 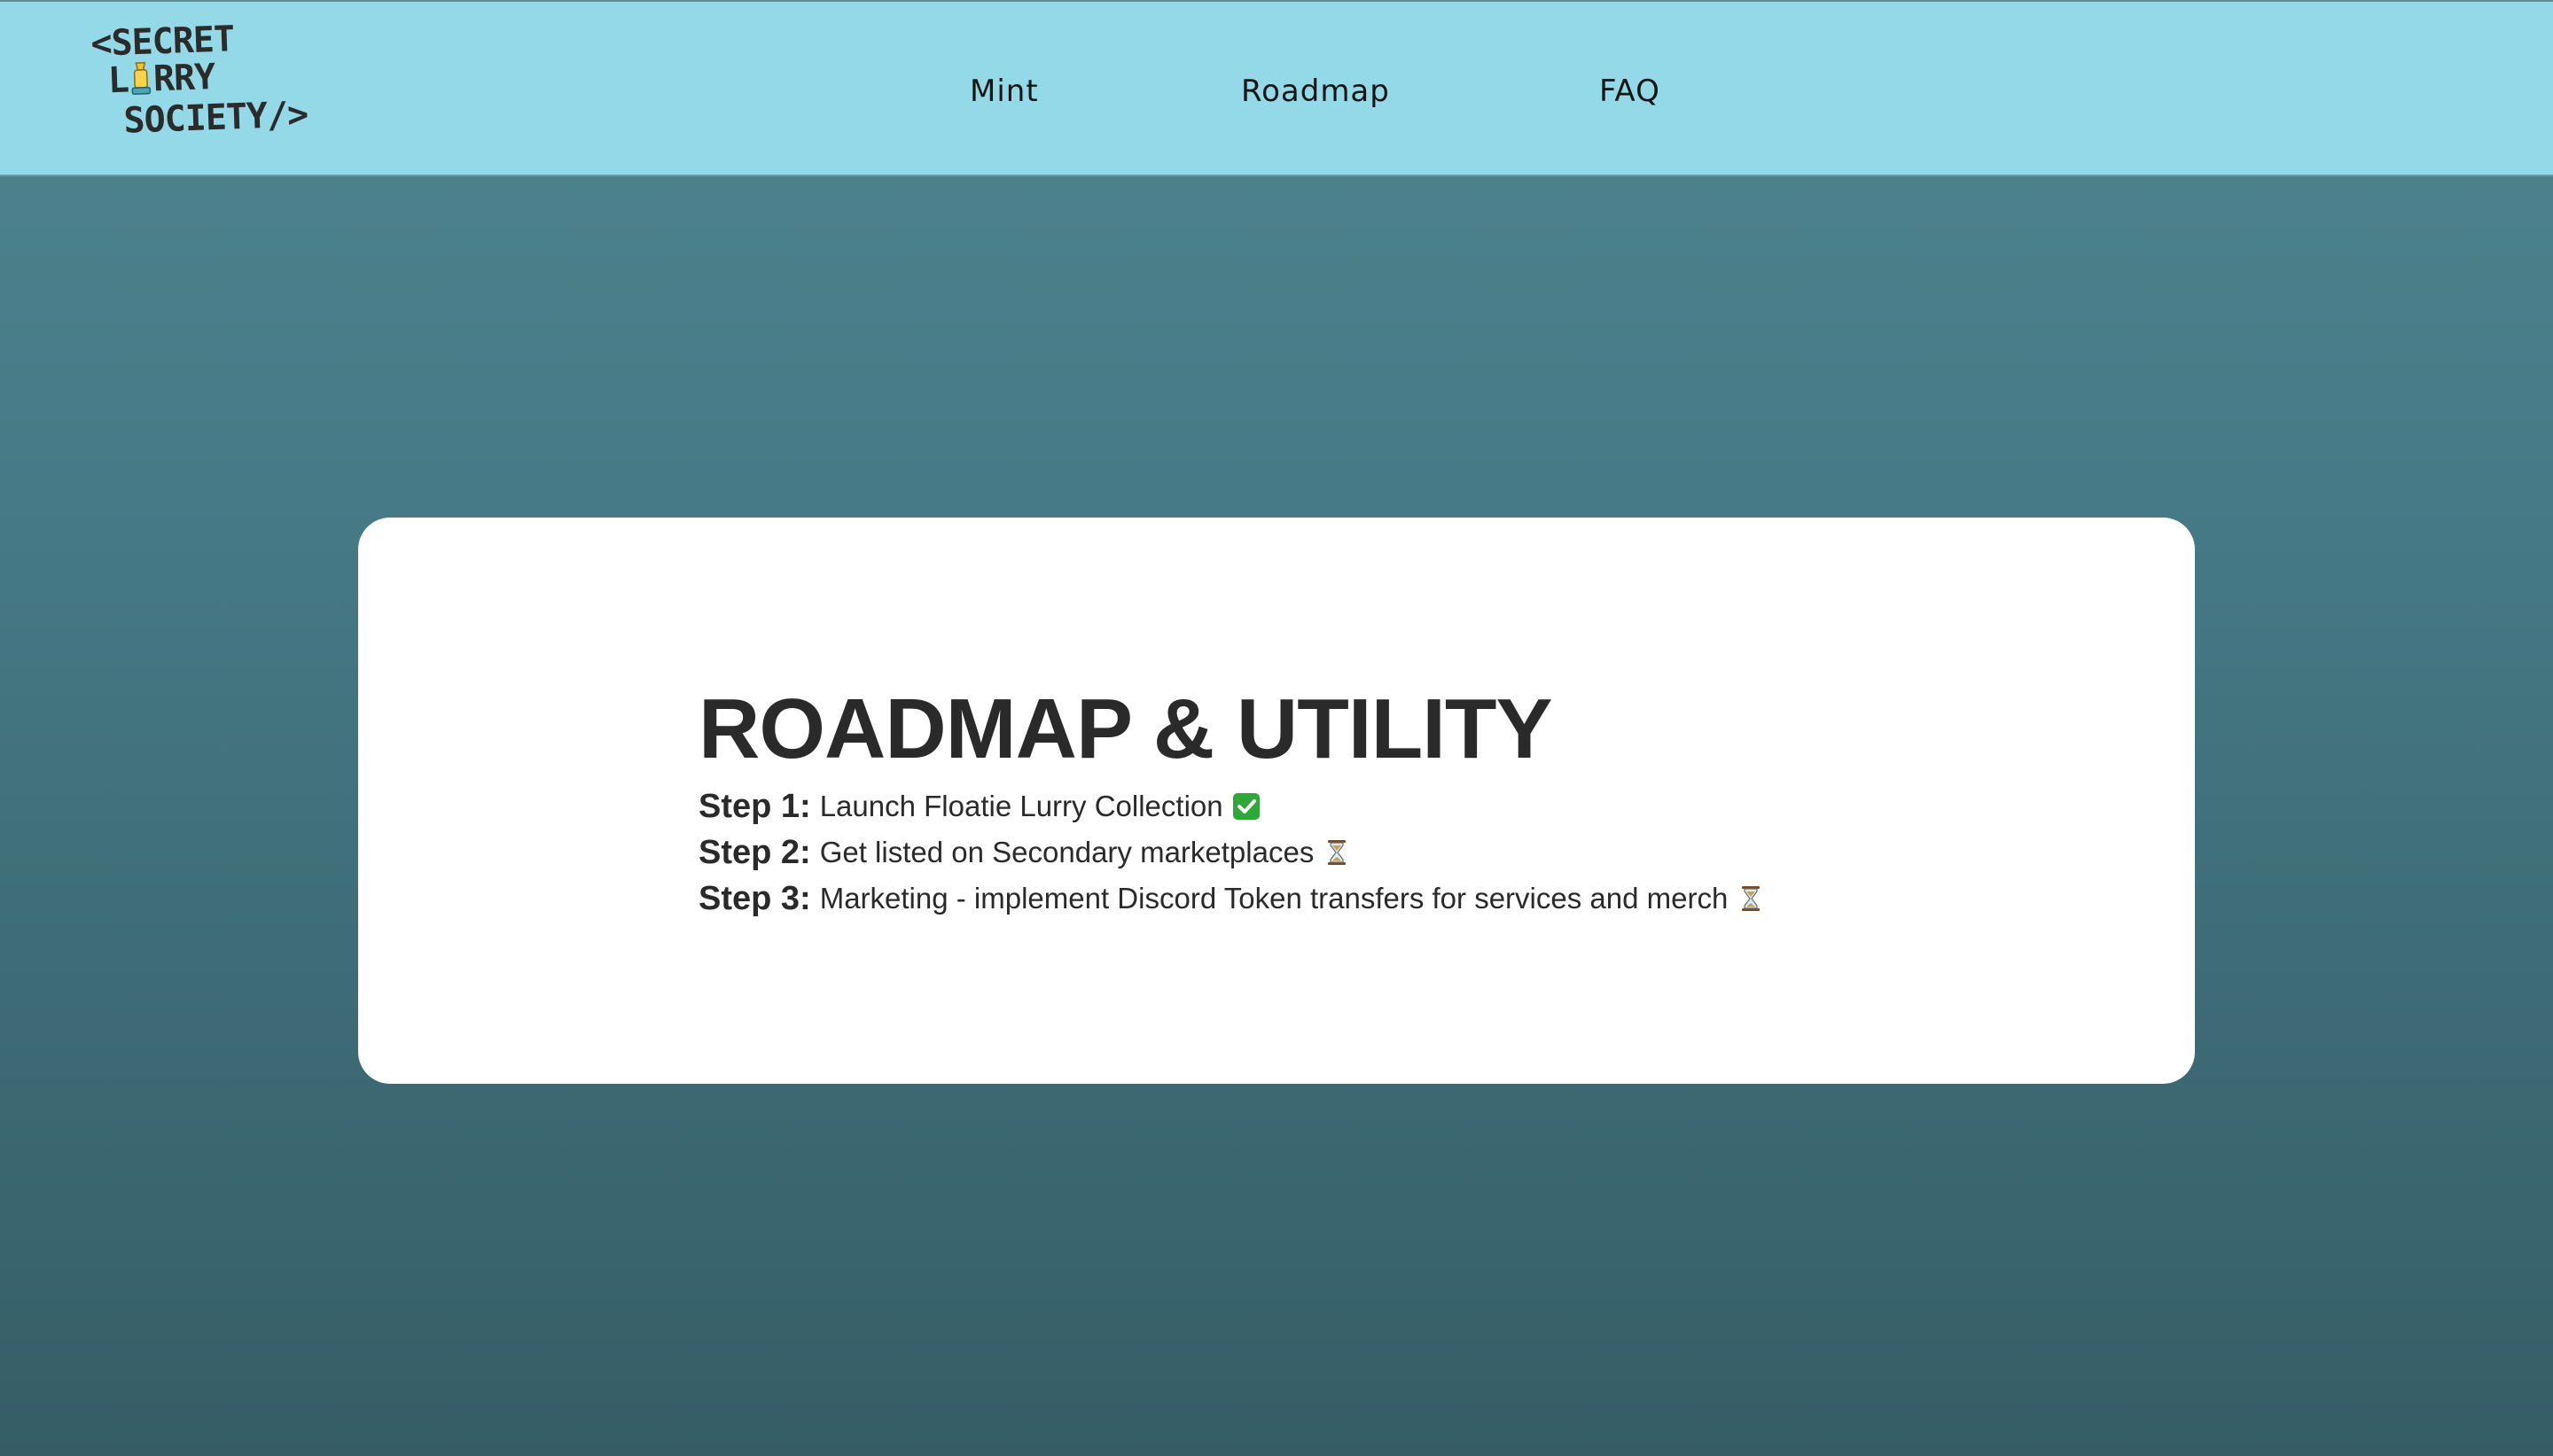 What do you see at coordinates (1067, 852) in the screenshot?
I see `step-text: Get listed on Secondary marketplaces` at bounding box center [1067, 852].